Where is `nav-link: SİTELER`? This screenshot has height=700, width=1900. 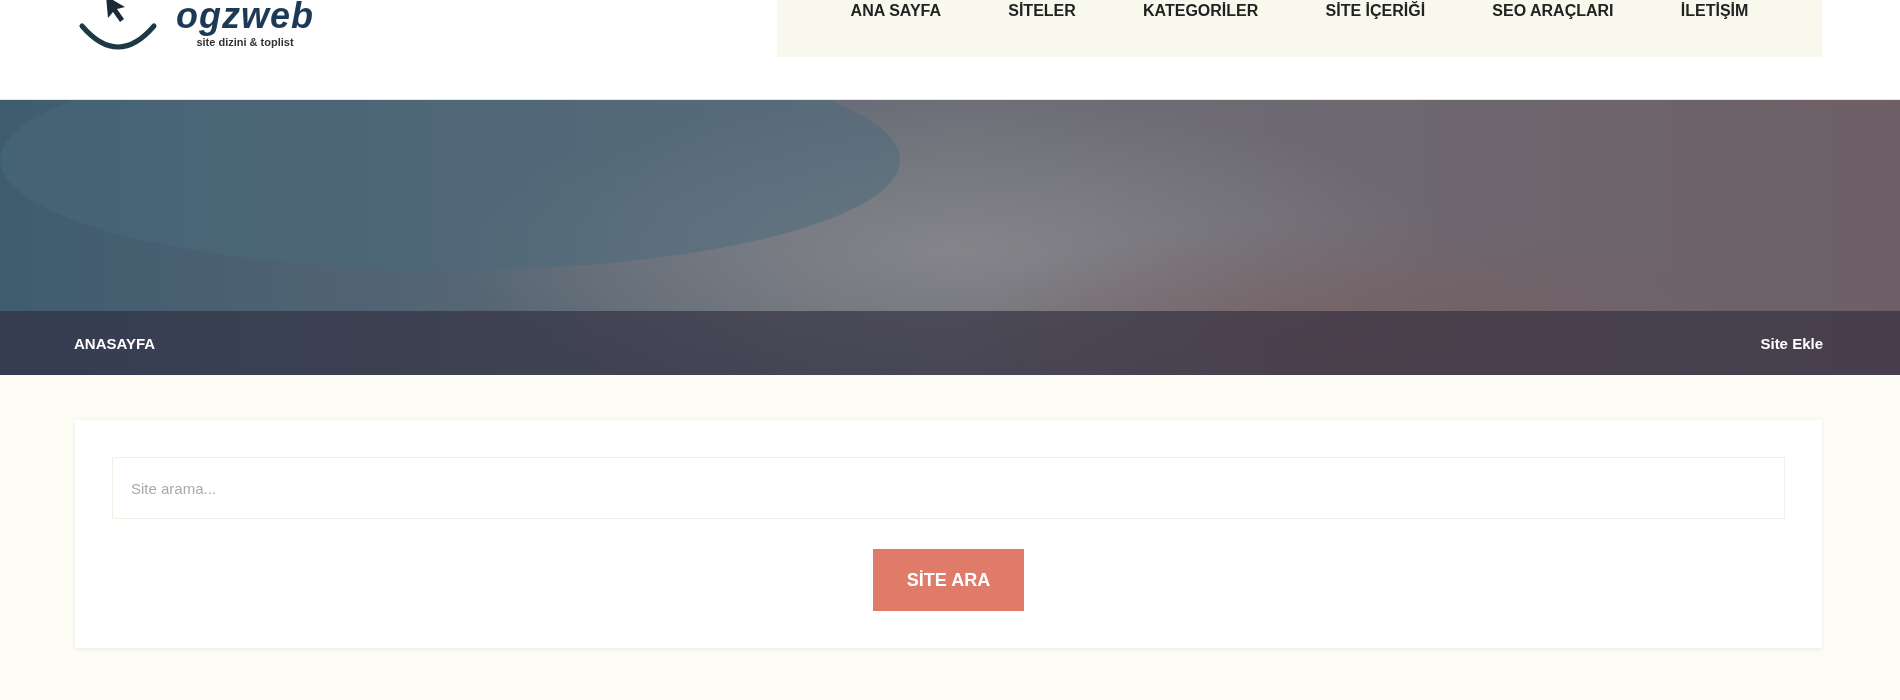
nav-link: SİTELER is located at coordinates (1042, 10).